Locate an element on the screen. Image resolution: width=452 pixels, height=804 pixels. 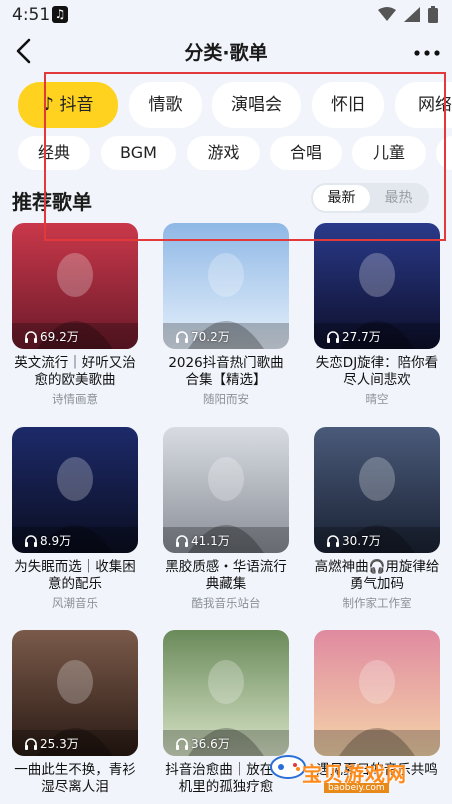
play-count-value: 70.2万 is located at coordinates (210, 337).